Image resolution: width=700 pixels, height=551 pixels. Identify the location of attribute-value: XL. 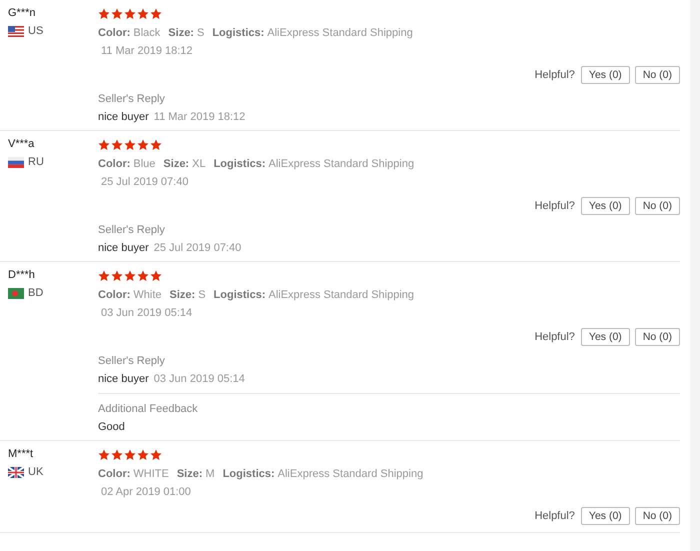
(199, 164).